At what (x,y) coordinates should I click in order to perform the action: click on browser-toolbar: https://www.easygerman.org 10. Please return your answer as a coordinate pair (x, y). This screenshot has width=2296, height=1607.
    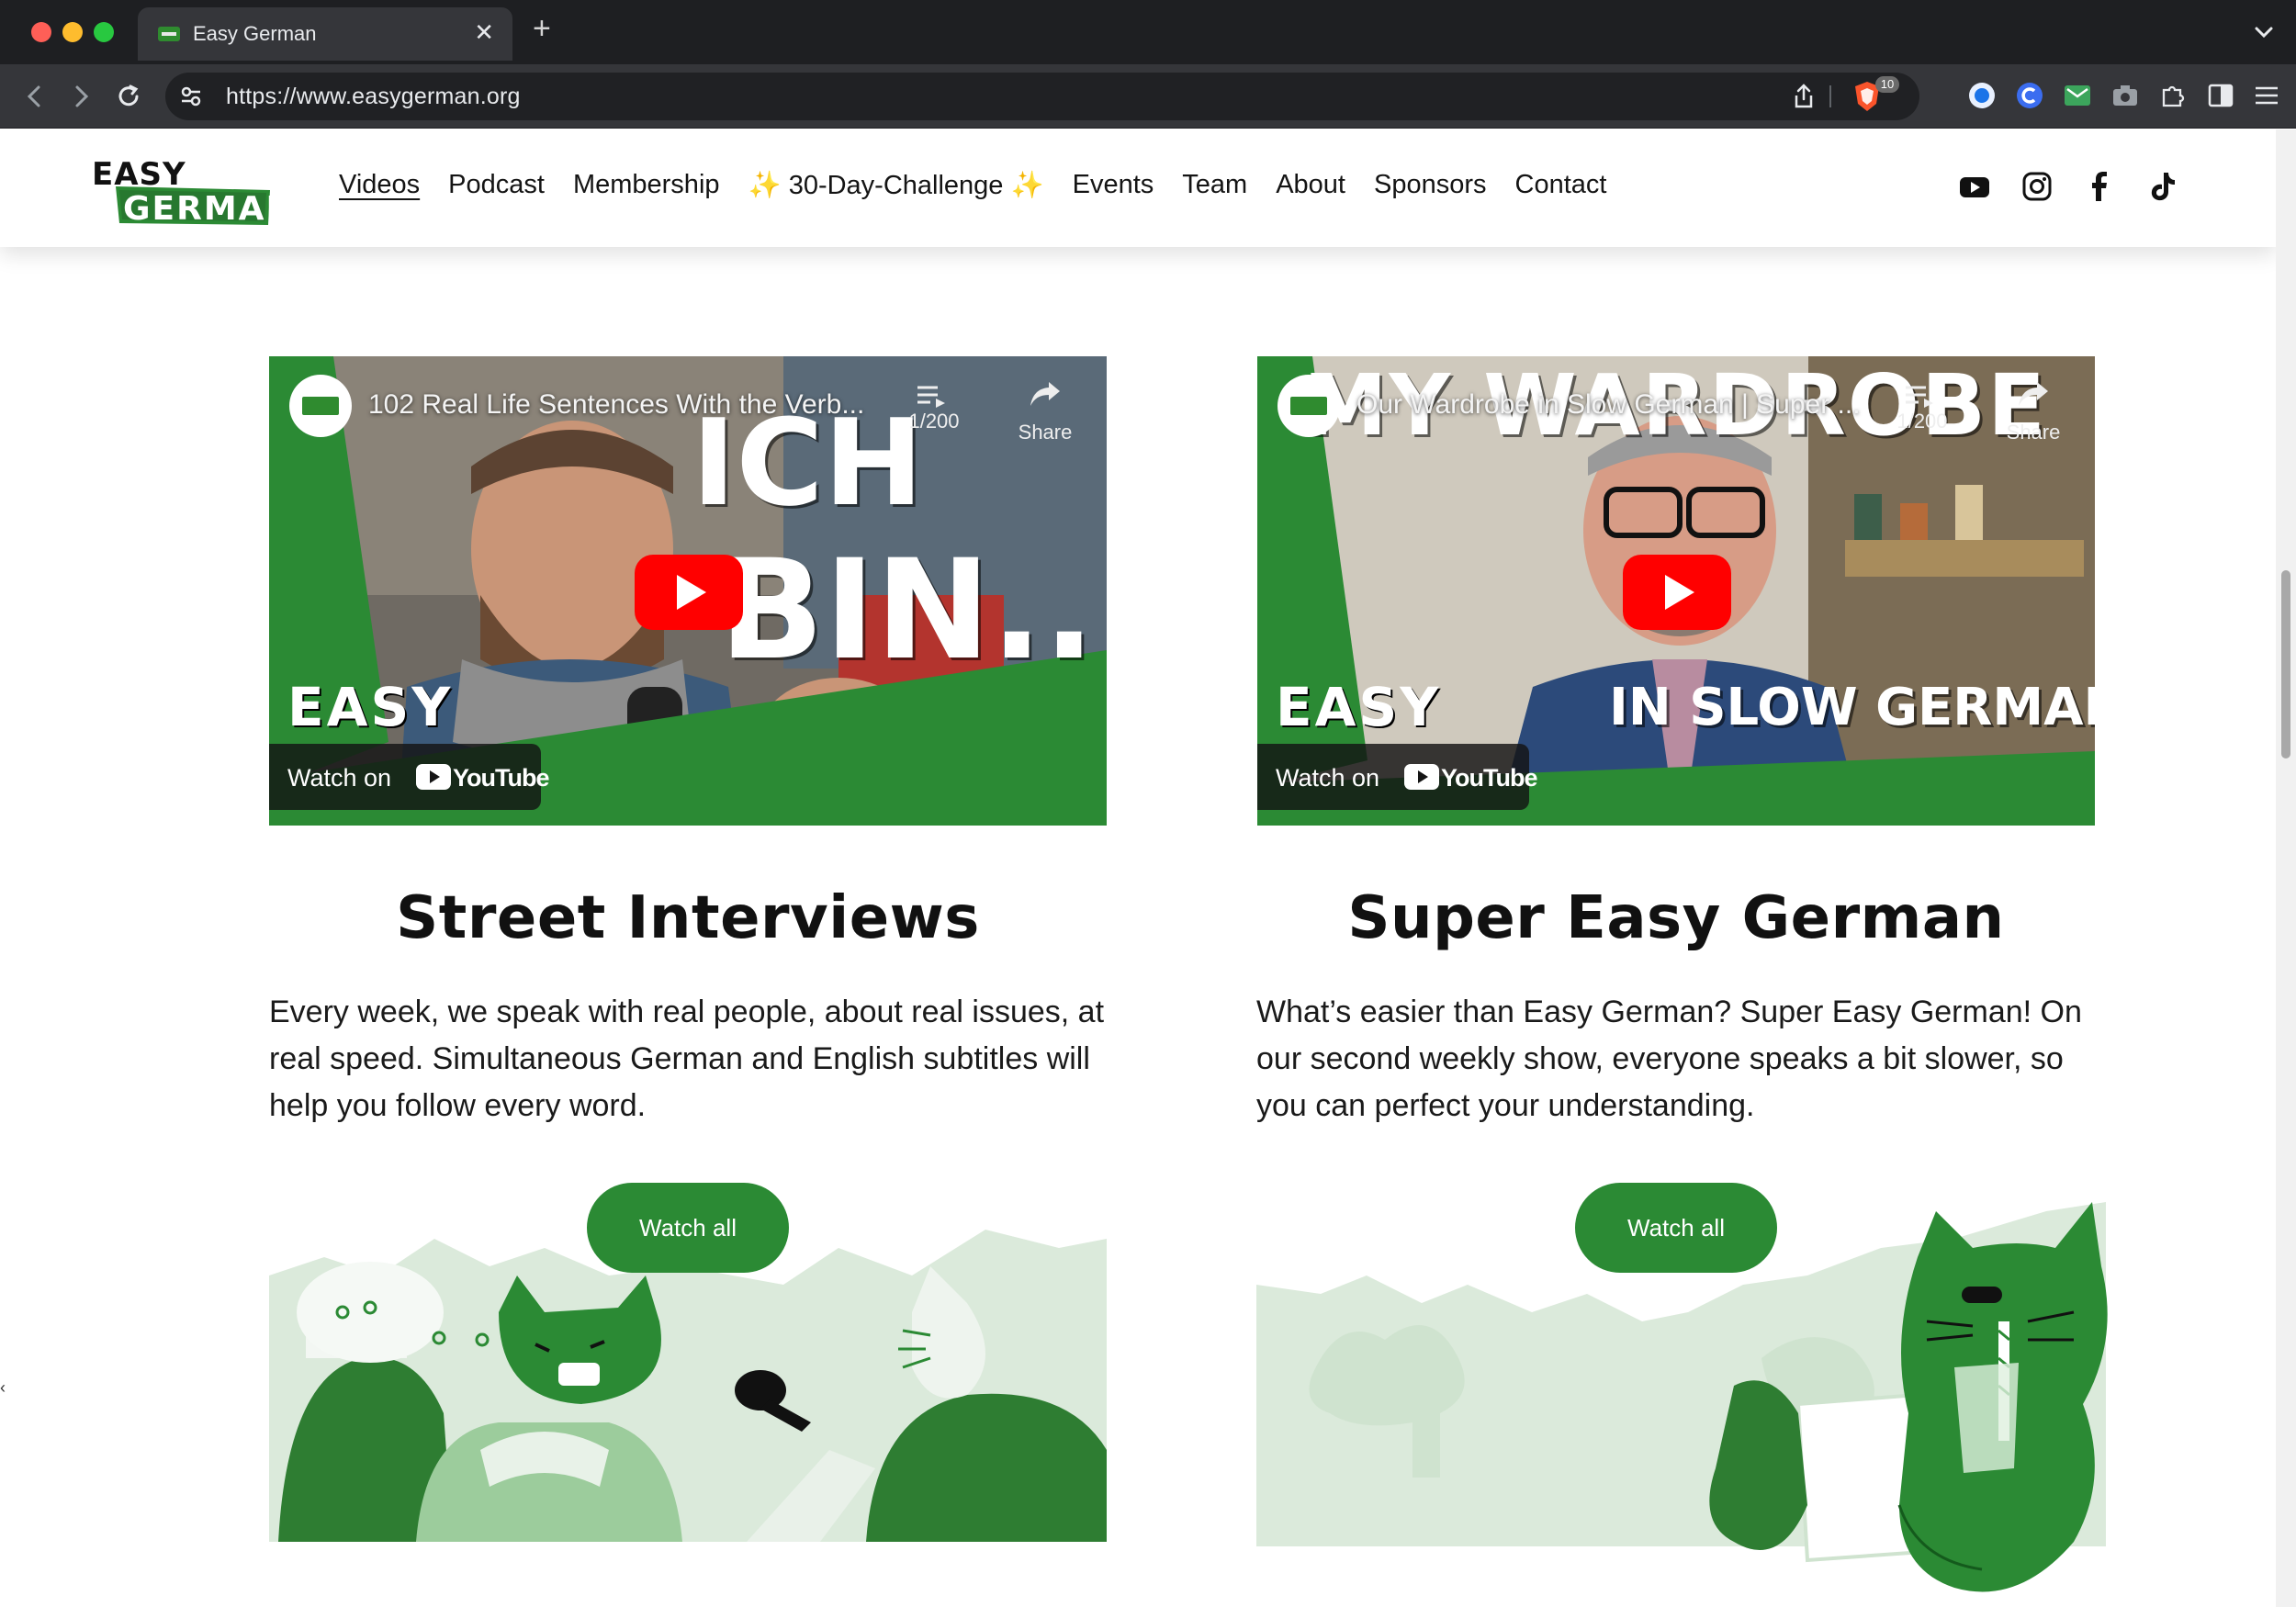
    Looking at the image, I should click on (1148, 96).